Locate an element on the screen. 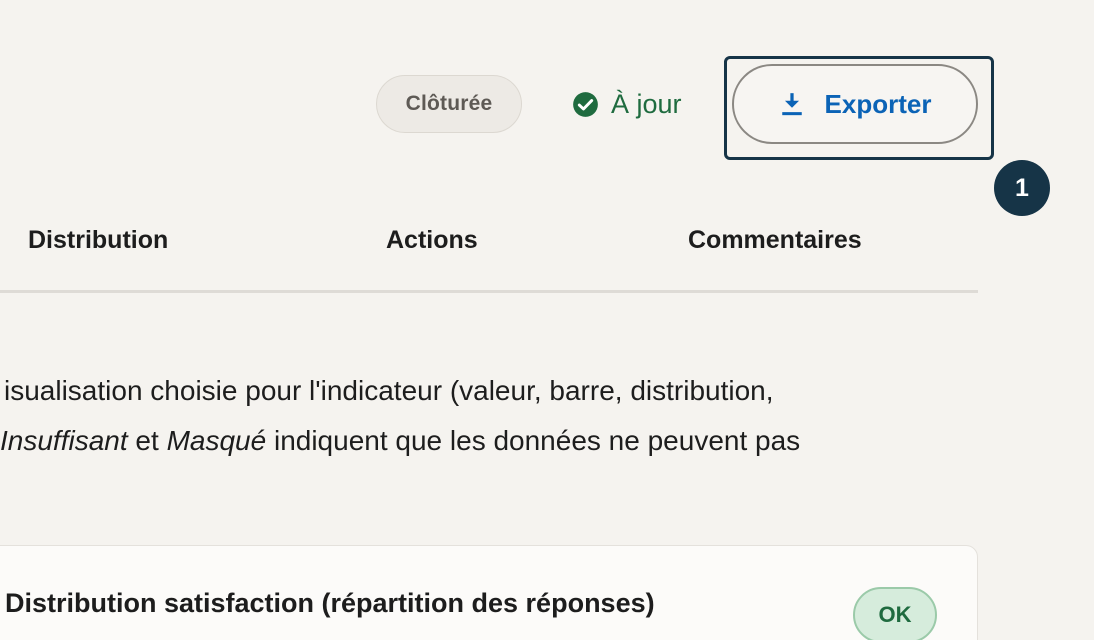  tab-actions: Actions is located at coordinates (432, 240).